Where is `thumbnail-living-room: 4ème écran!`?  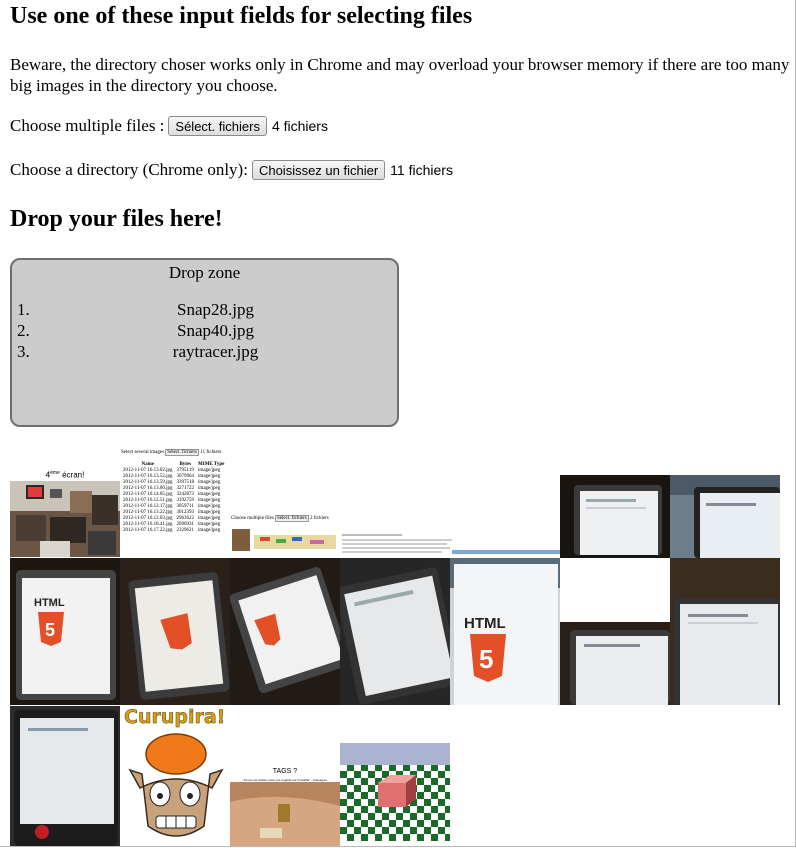
thumbnail-living-room: 4ème écran! is located at coordinates (65, 513).